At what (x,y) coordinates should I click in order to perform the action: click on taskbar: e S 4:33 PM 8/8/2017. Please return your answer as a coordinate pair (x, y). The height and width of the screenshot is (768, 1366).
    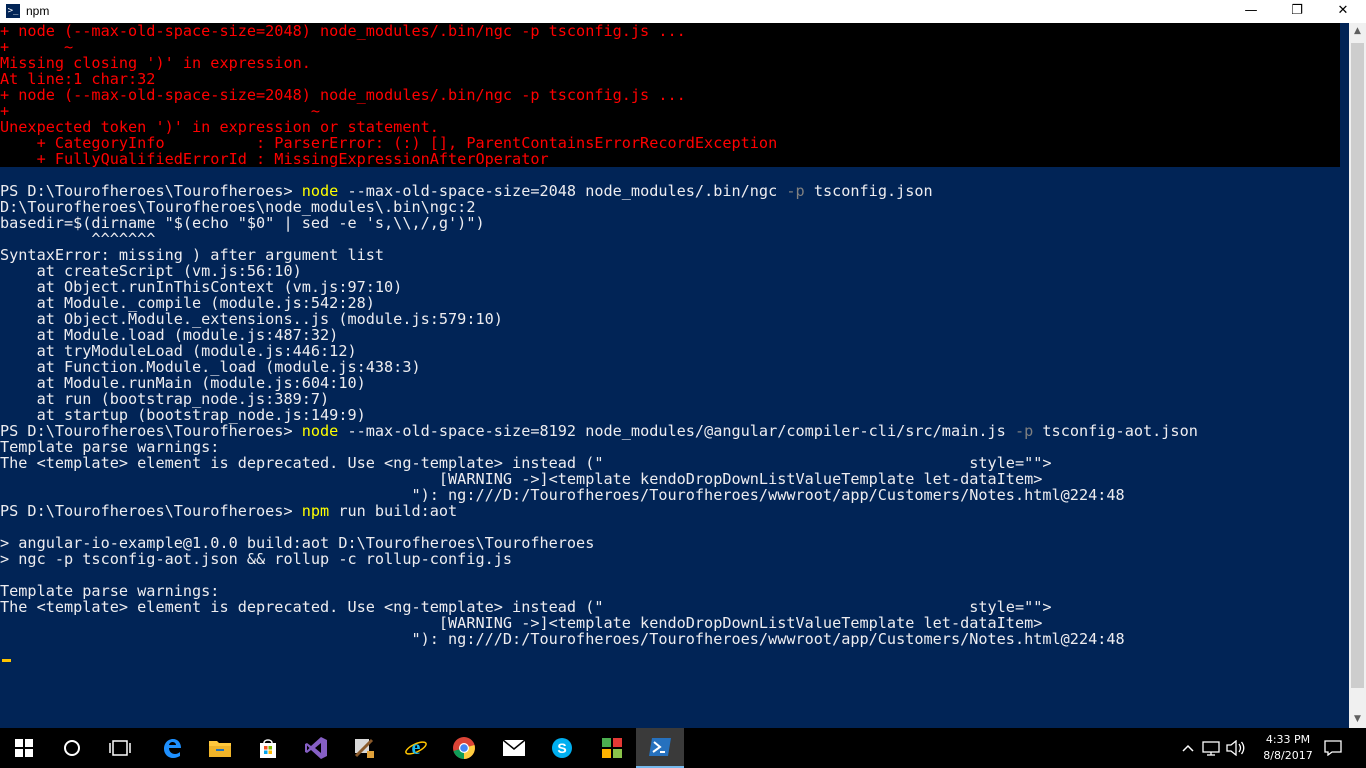
    Looking at the image, I should click on (683, 748).